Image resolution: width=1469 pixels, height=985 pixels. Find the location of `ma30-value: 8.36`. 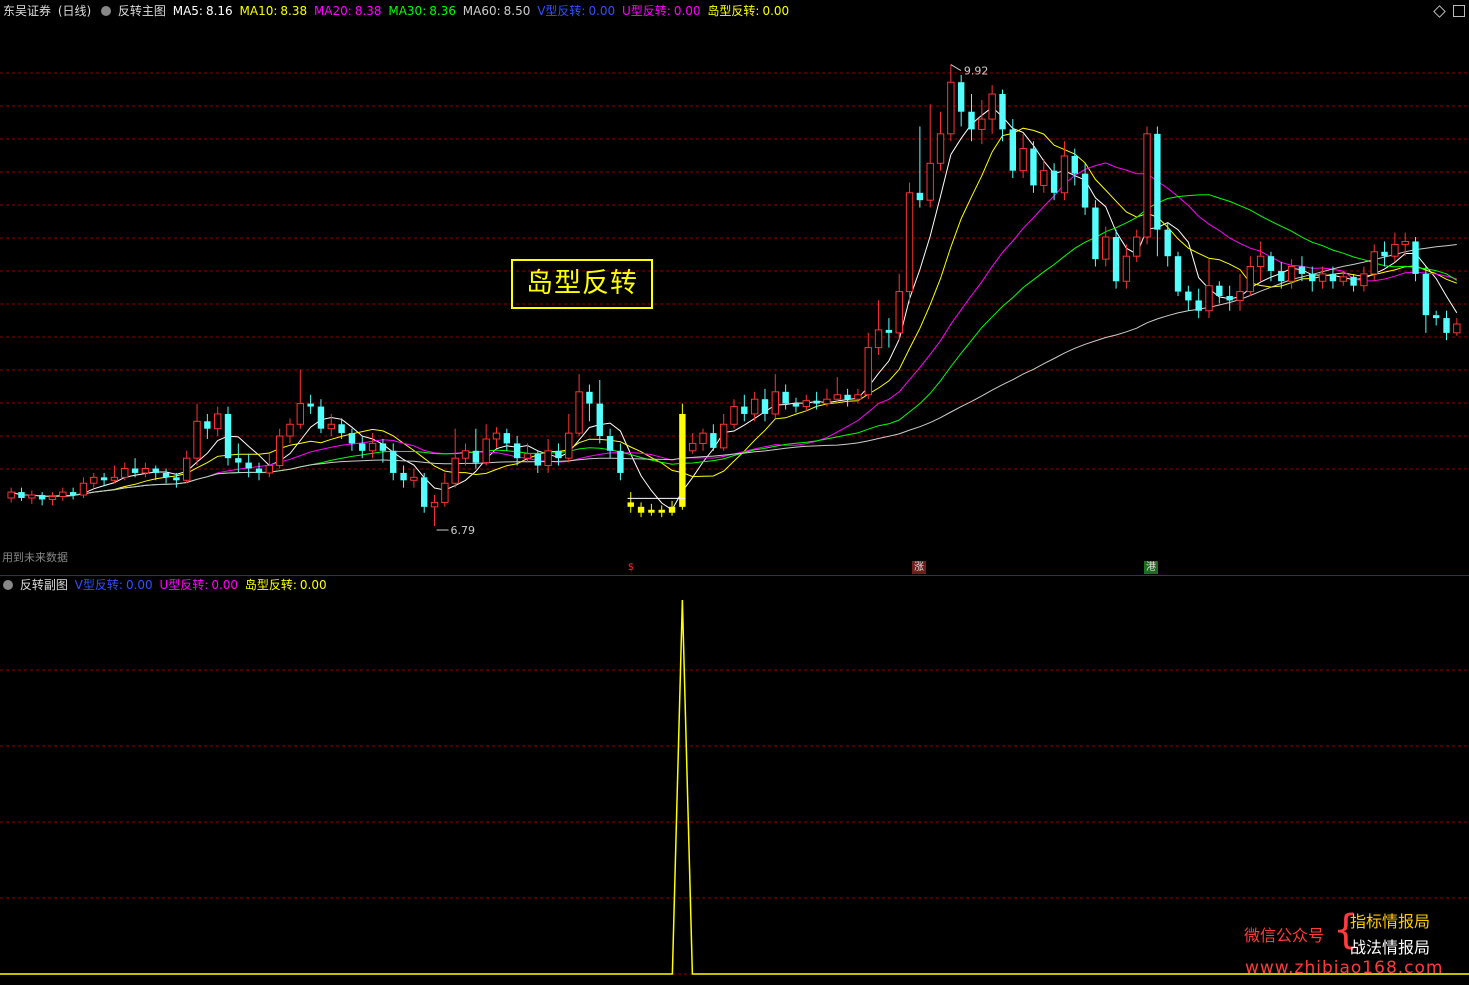

ma30-value: 8.36 is located at coordinates (442, 11).